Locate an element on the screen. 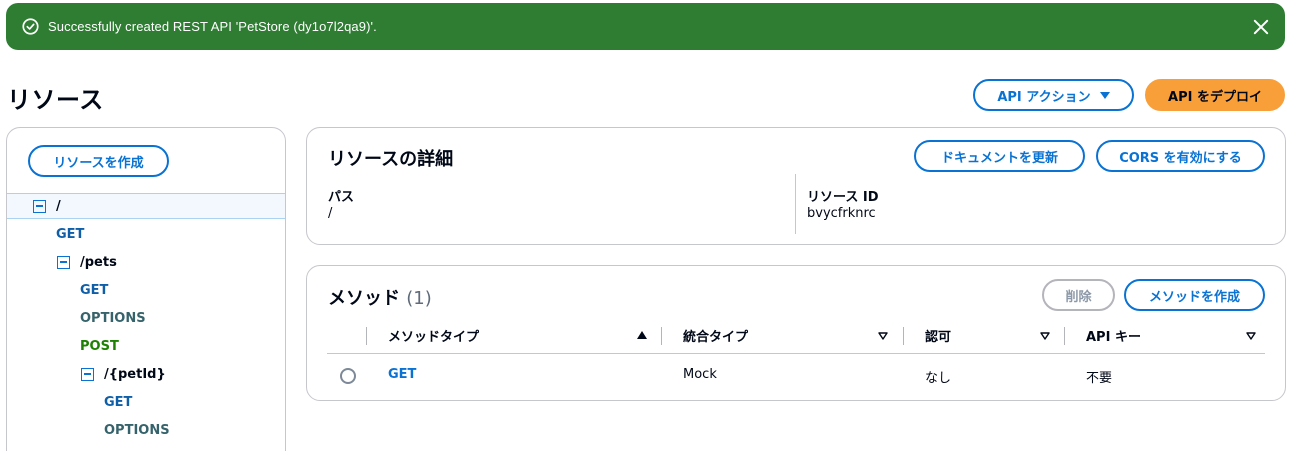 This screenshot has width=1296, height=451. table-header-divider is located at coordinates (796, 353).